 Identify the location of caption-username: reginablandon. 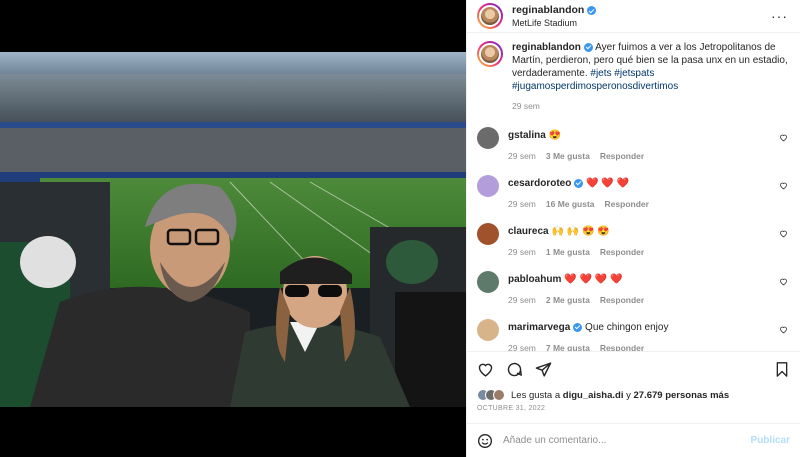
(546, 47).